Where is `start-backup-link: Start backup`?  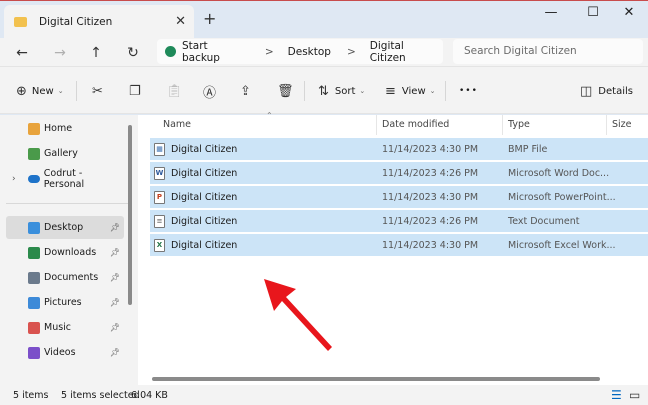 start-backup-link: Start backup is located at coordinates (215, 52).